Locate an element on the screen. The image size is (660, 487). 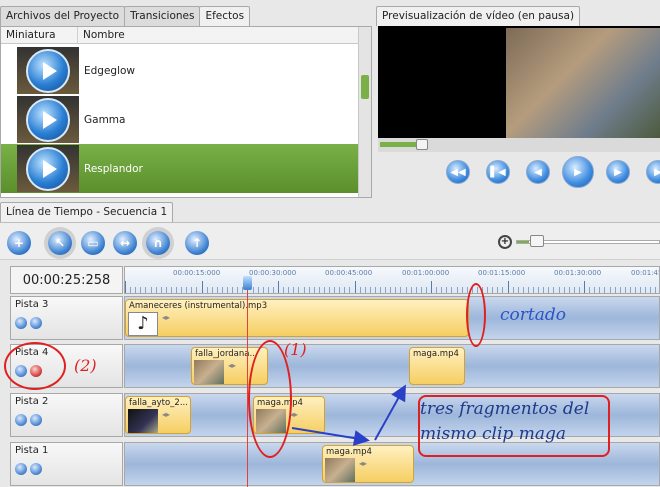
annotation-arrows is located at coordinates (348, 415).